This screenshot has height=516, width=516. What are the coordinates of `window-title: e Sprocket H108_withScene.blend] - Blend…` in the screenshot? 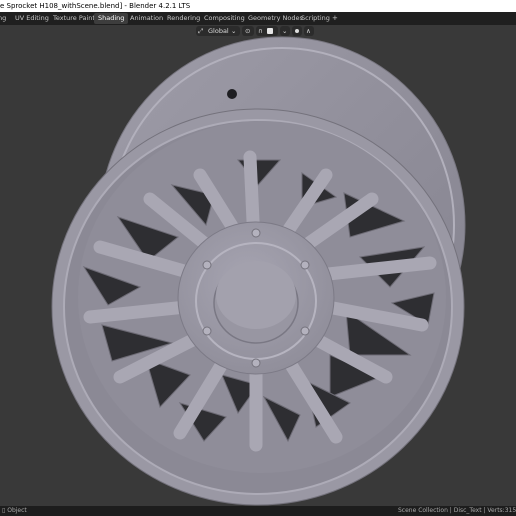 It's located at (95, 6).